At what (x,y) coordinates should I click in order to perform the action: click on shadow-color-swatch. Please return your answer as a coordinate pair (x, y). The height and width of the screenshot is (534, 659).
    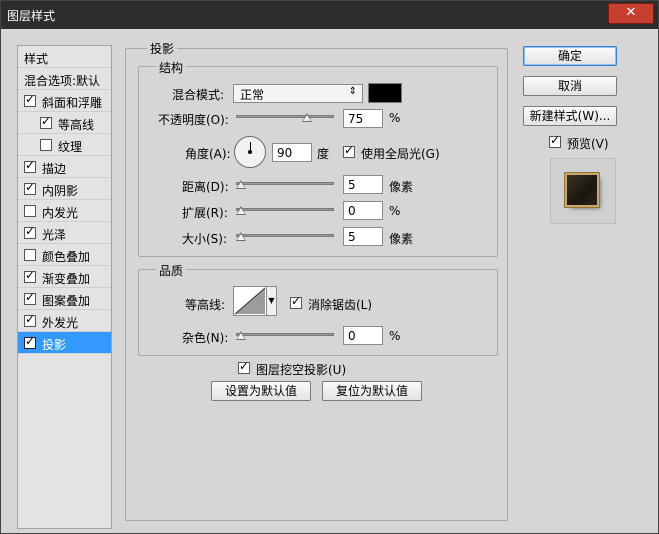
    Looking at the image, I should click on (385, 93).